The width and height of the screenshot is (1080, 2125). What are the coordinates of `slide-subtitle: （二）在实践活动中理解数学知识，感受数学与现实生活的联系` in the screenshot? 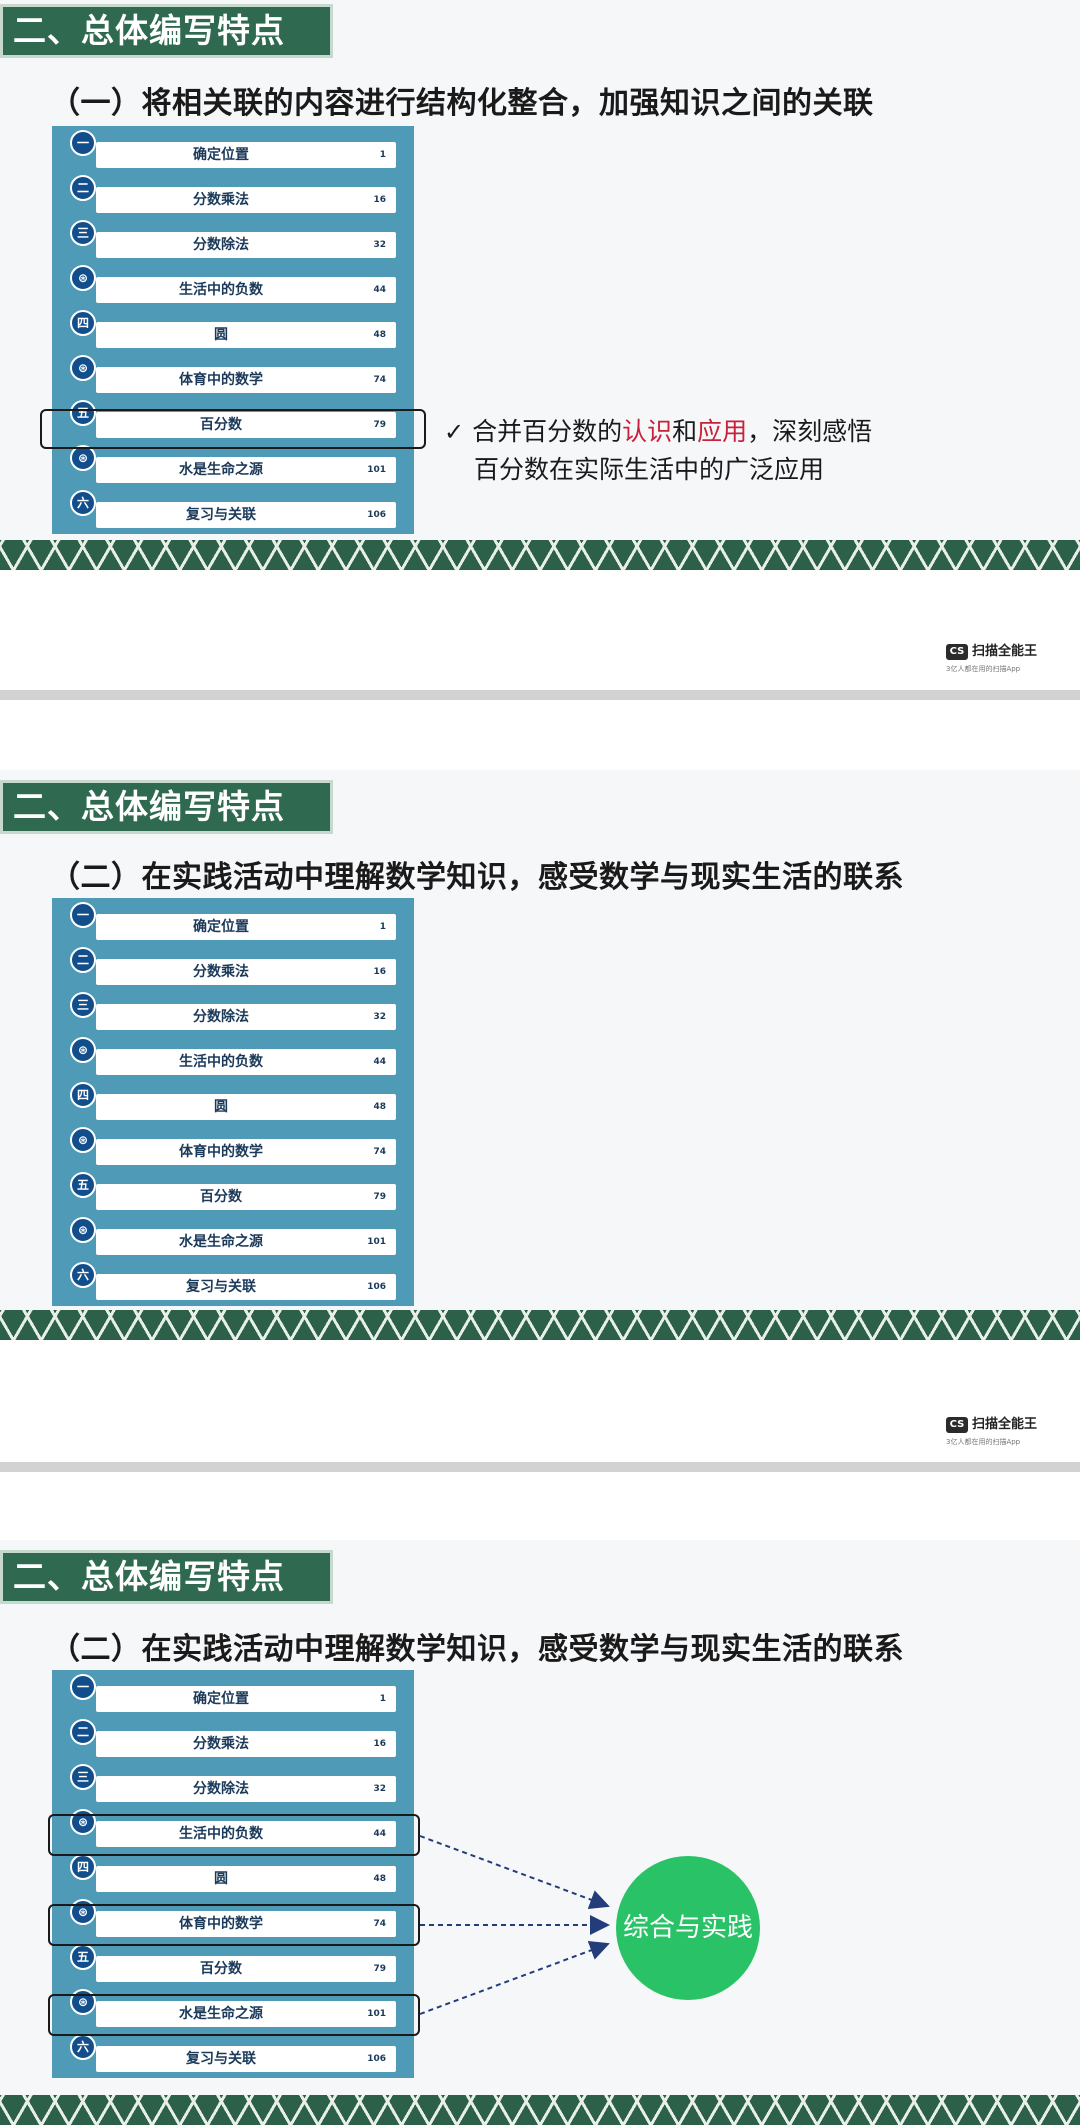 It's located at (477, 877).